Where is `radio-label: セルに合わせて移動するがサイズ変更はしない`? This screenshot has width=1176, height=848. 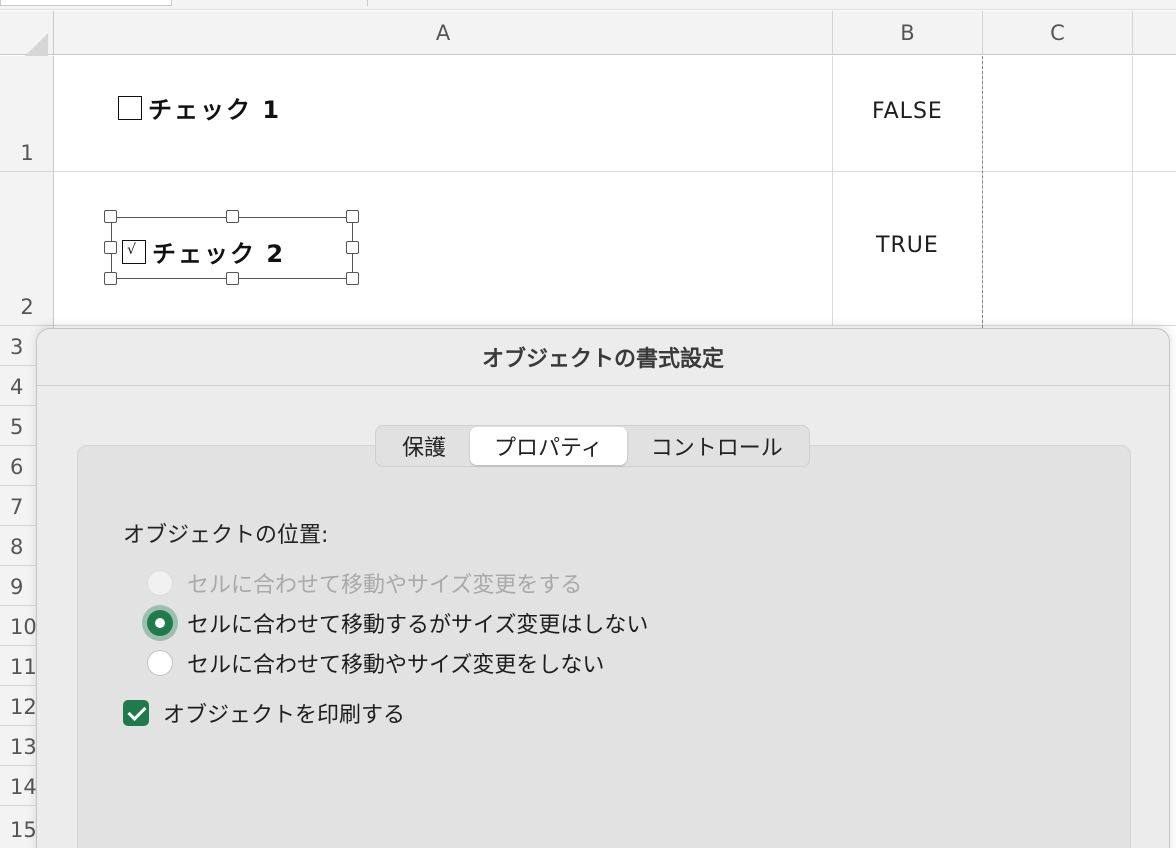 radio-label: セルに合わせて移動するがサイズ変更はしない is located at coordinates (418, 625).